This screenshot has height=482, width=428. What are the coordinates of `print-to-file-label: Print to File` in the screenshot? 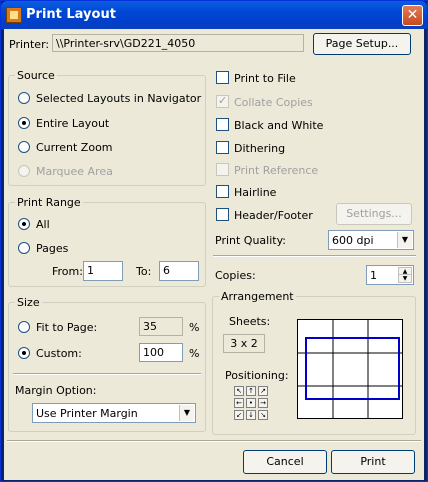 It's located at (265, 78).